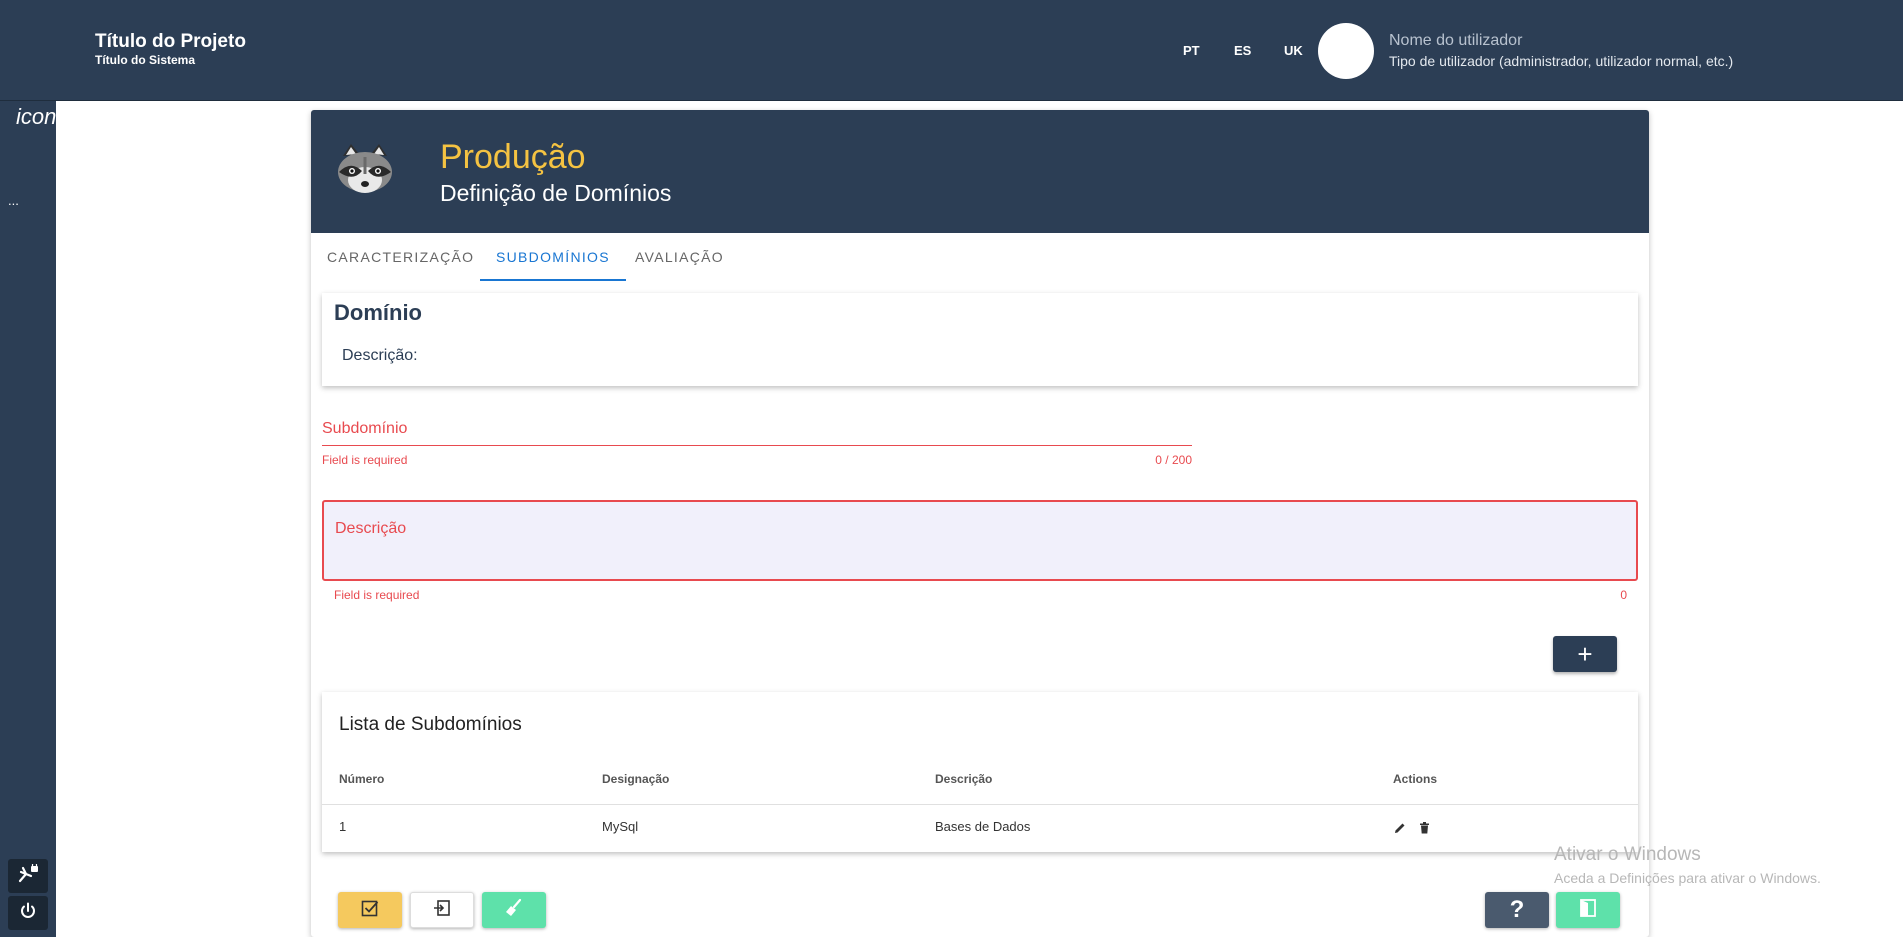  Describe the element at coordinates (377, 595) in the screenshot. I see `description-error: Field is required` at that location.